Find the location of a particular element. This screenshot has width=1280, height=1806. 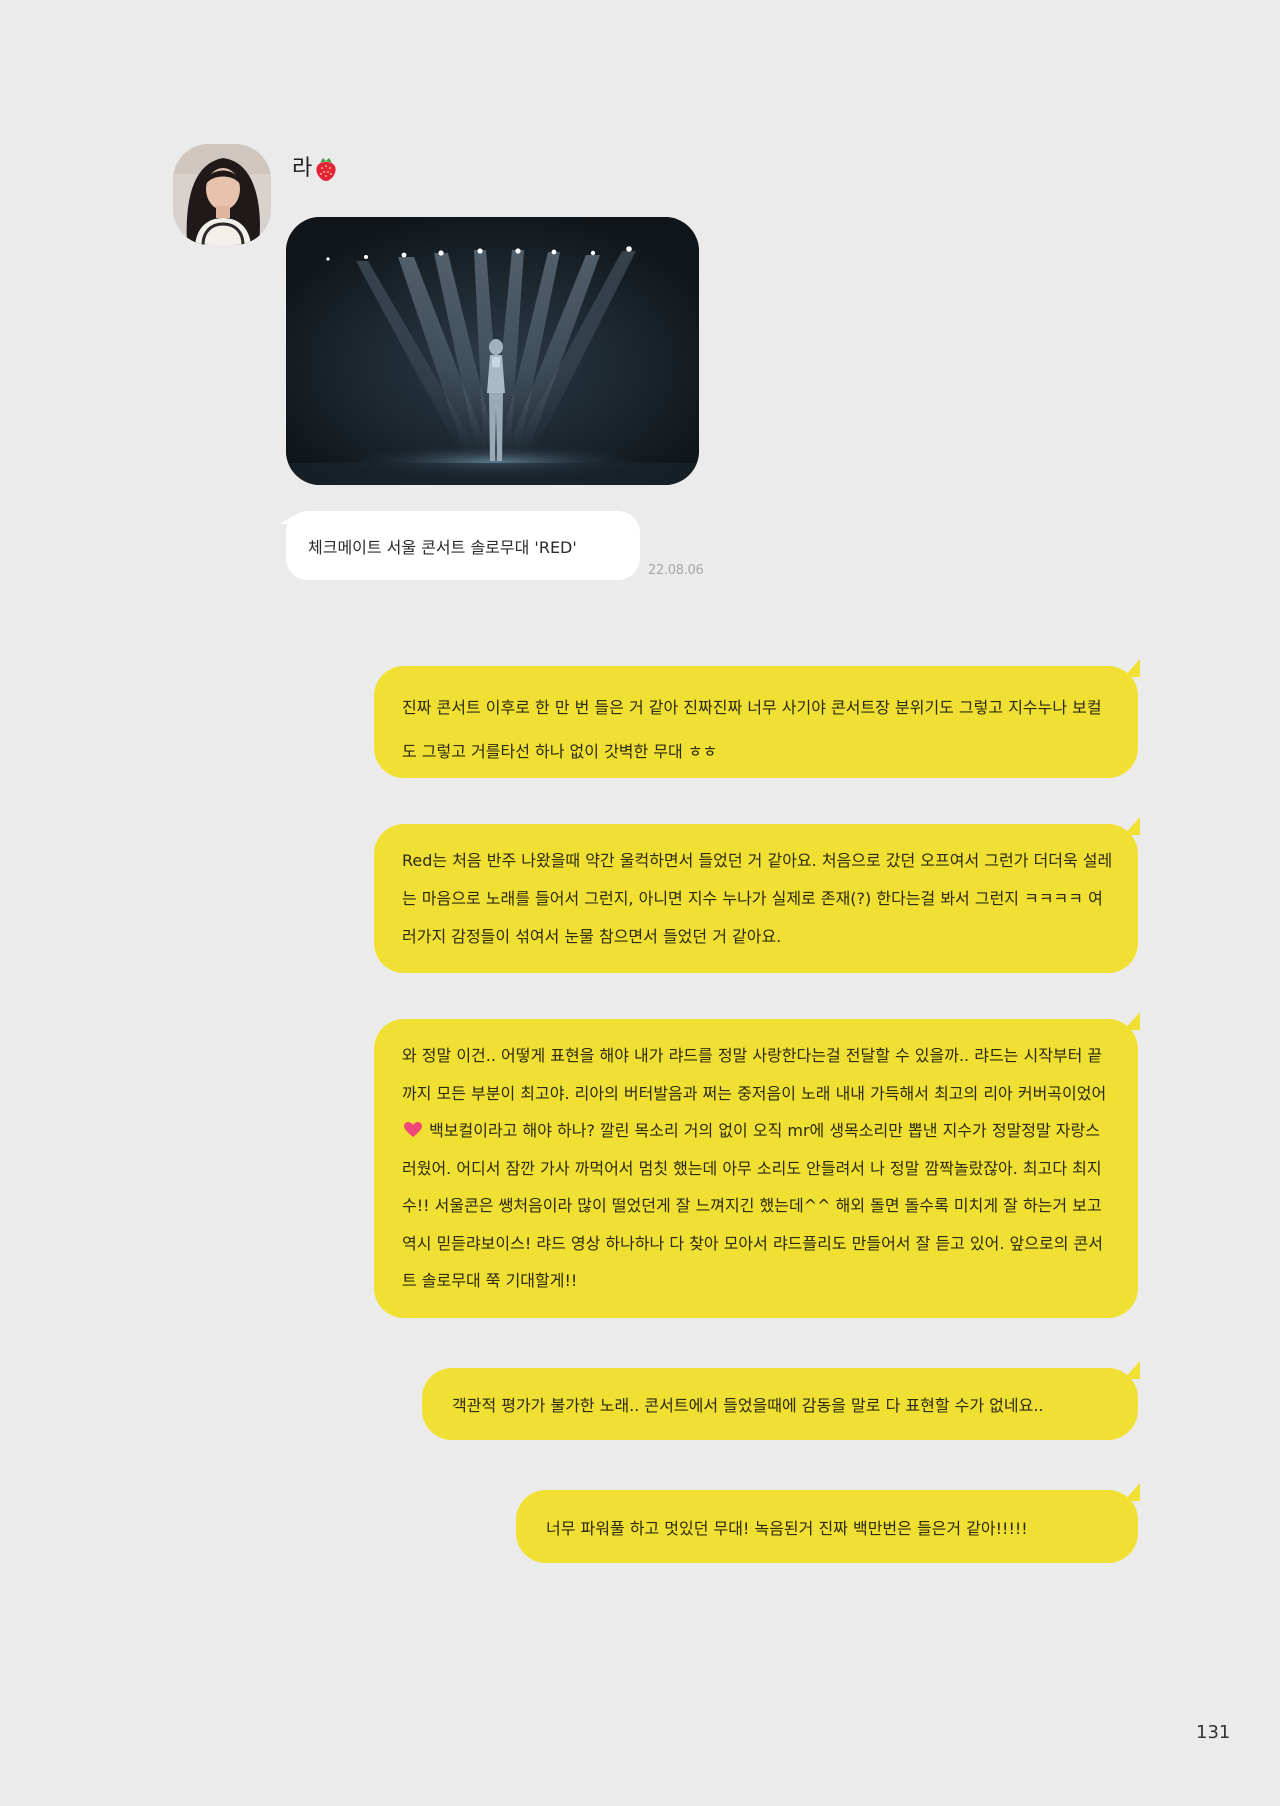

caption-bubble: 체크메이트 서울 콘서트 솔로무대 'RED' is located at coordinates (460, 545).